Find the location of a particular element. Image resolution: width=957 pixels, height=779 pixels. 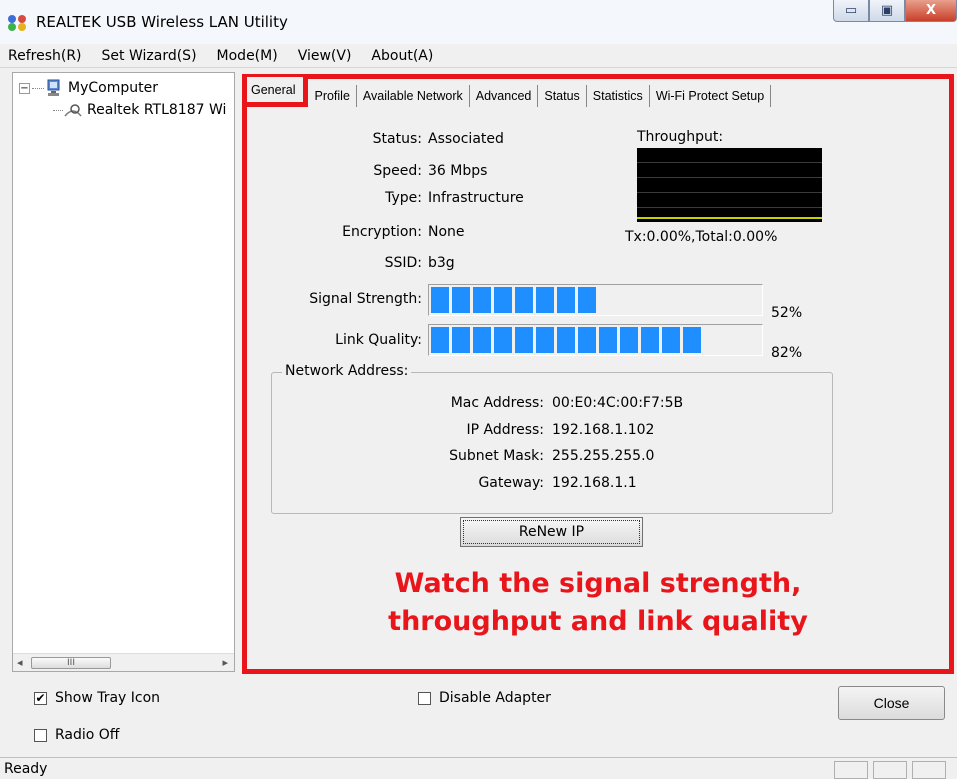

tree-label-adapter: Realtek RTL8187 Wi is located at coordinates (157, 110).